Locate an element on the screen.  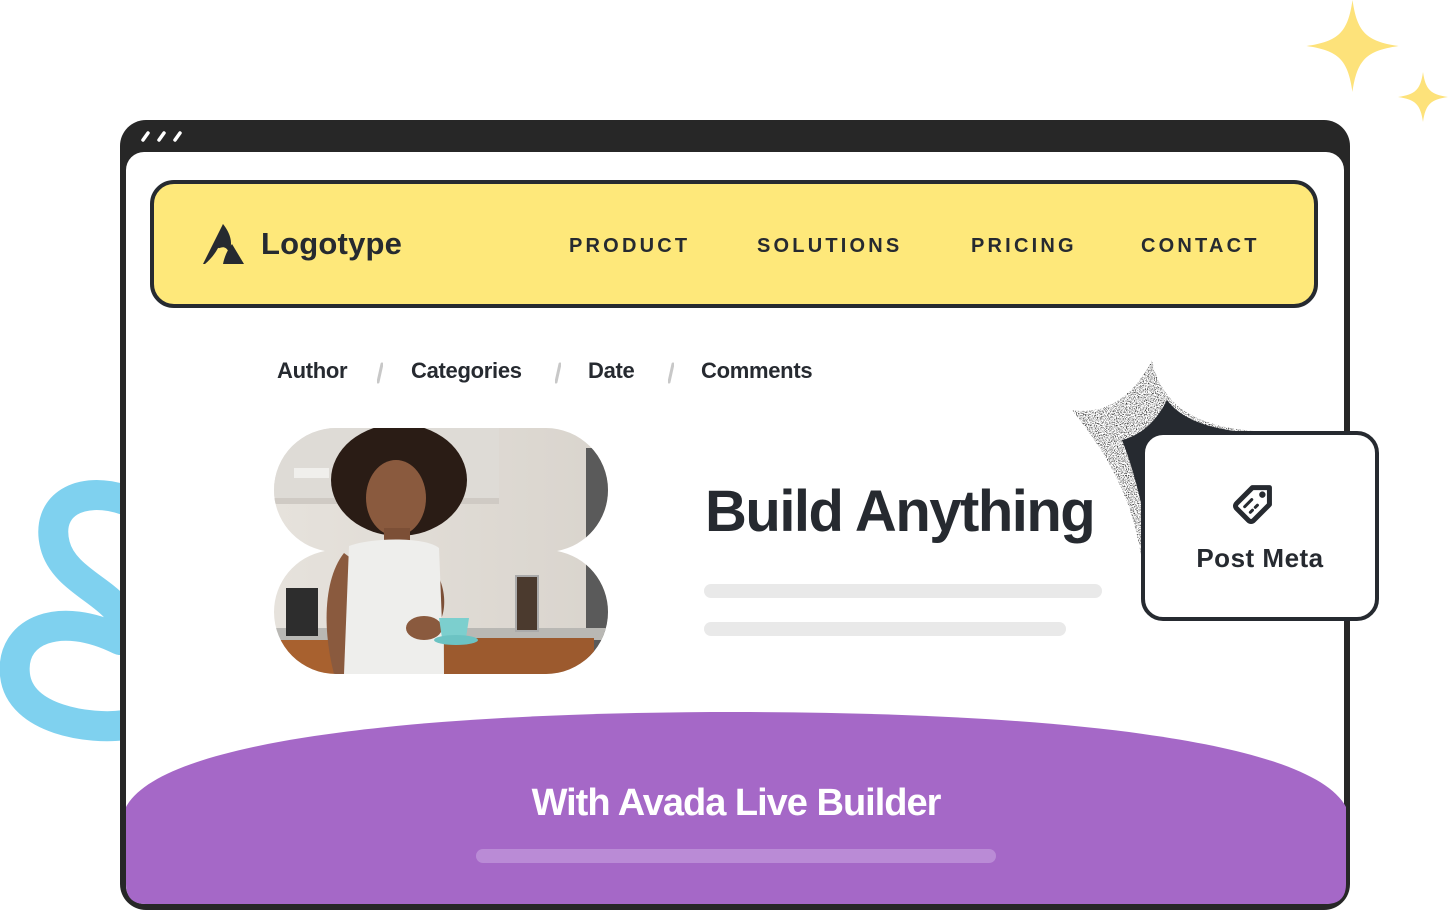
nav-item-product: PRODUCT is located at coordinates (629, 246).